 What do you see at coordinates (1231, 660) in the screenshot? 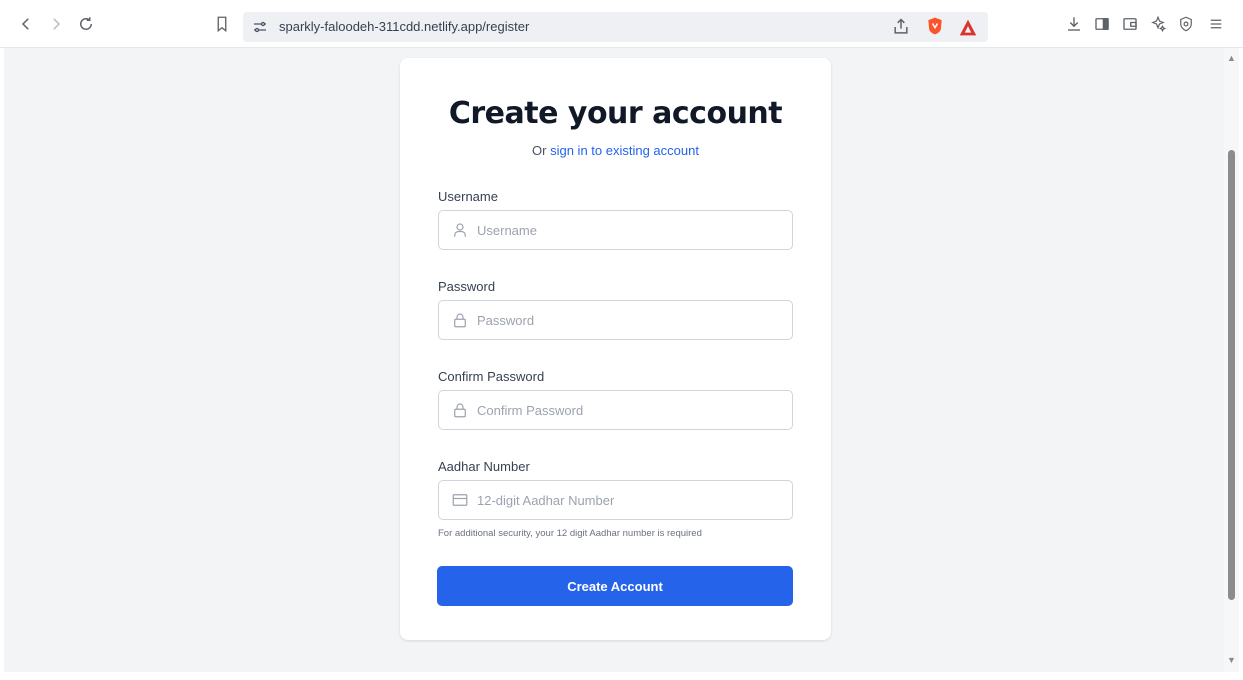
I see `scroll-down-arrow-icon: ▼` at bounding box center [1231, 660].